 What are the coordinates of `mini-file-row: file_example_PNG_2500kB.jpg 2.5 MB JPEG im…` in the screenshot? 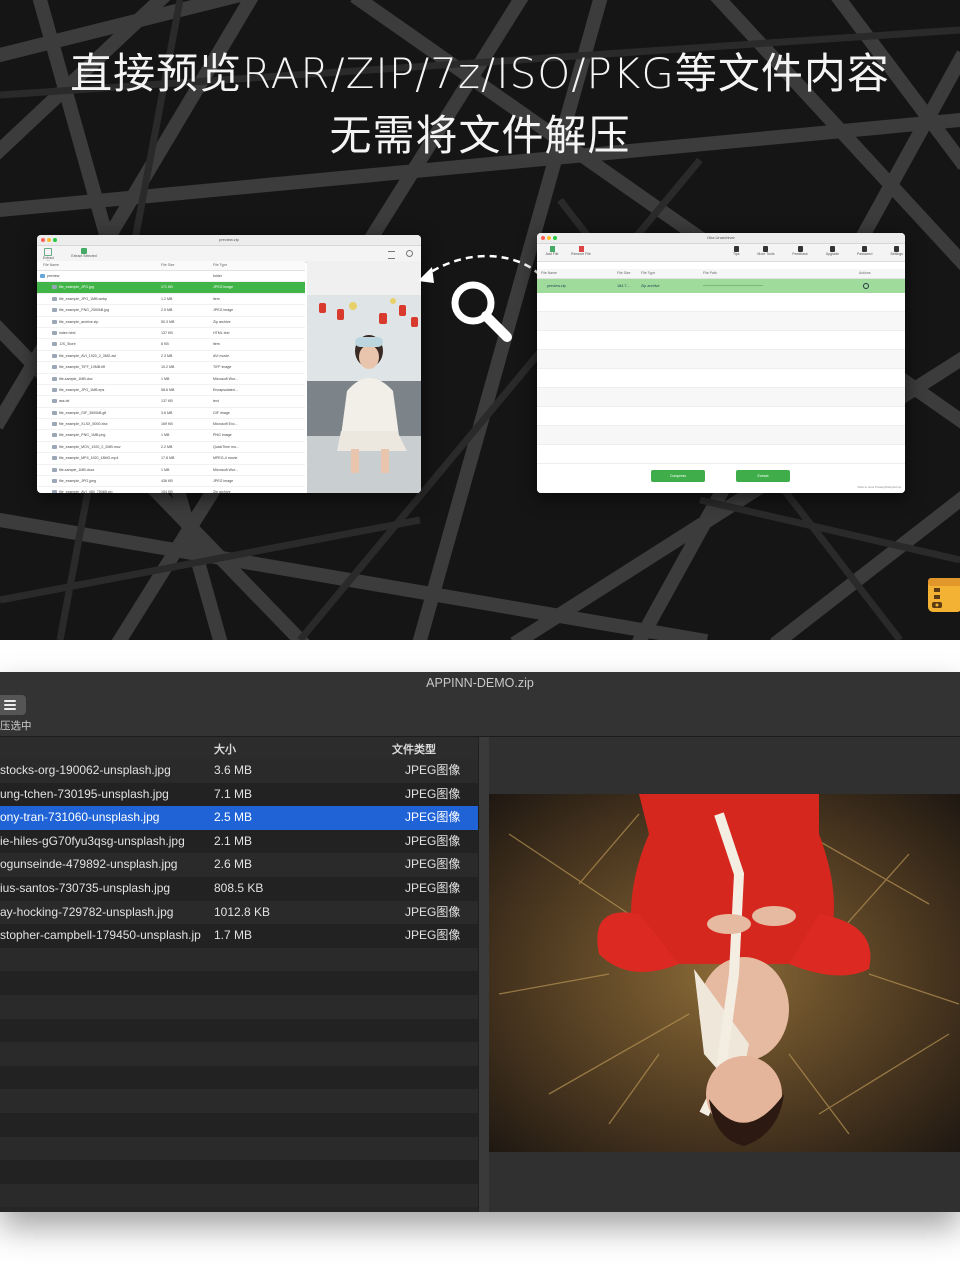 It's located at (171, 311).